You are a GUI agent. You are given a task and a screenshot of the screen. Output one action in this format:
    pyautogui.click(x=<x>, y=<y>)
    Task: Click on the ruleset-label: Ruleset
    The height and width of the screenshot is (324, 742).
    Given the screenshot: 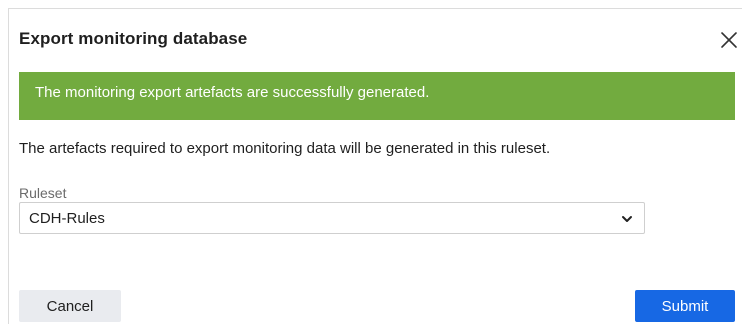 What is the action you would take?
    pyautogui.click(x=43, y=193)
    